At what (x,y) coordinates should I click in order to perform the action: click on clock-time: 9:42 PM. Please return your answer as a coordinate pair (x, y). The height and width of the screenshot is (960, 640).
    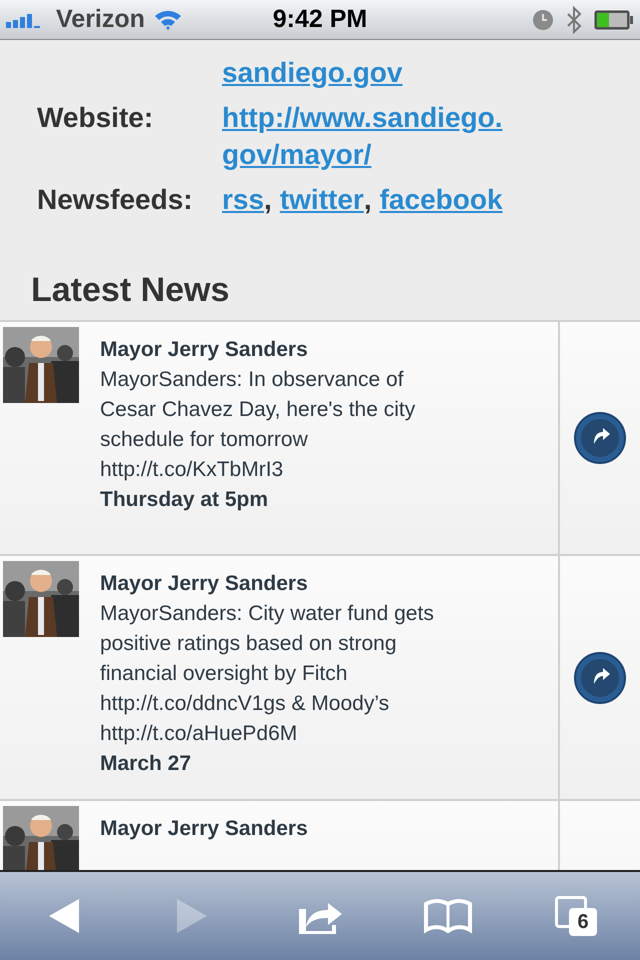
    Looking at the image, I should click on (320, 19).